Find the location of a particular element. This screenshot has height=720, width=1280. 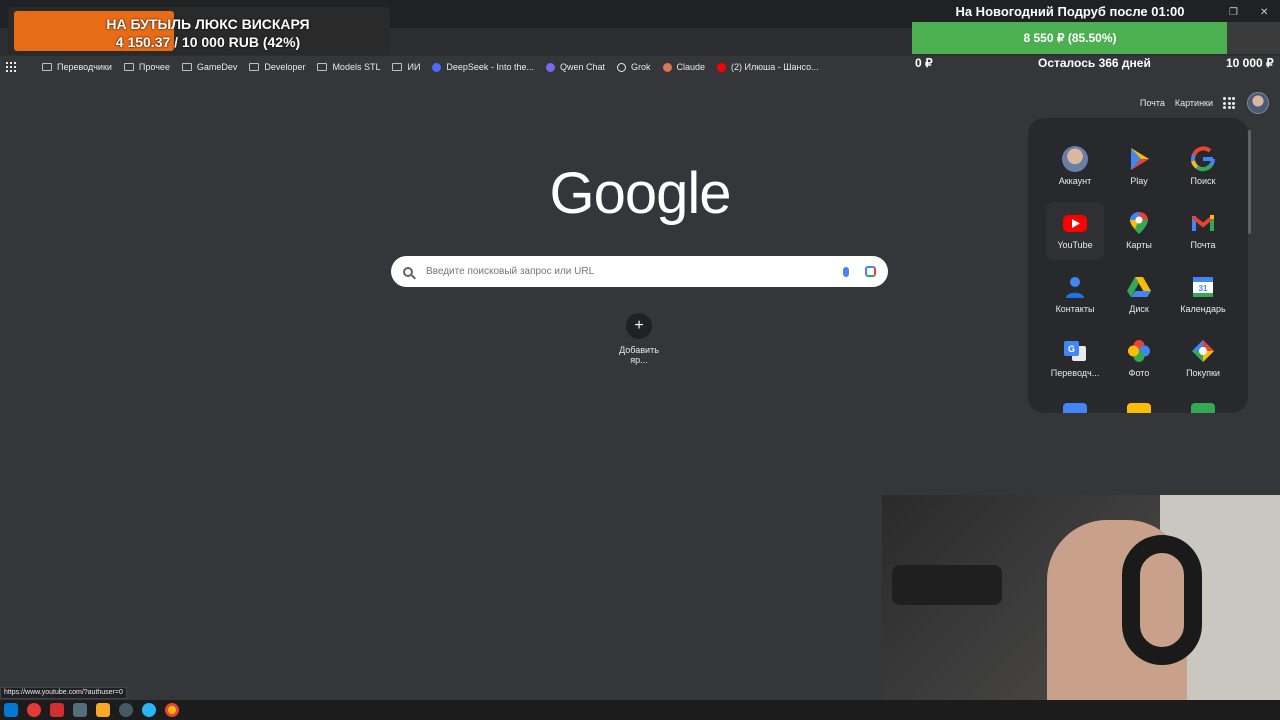

bookmark-label: Qwen Chat is located at coordinates (582, 67).